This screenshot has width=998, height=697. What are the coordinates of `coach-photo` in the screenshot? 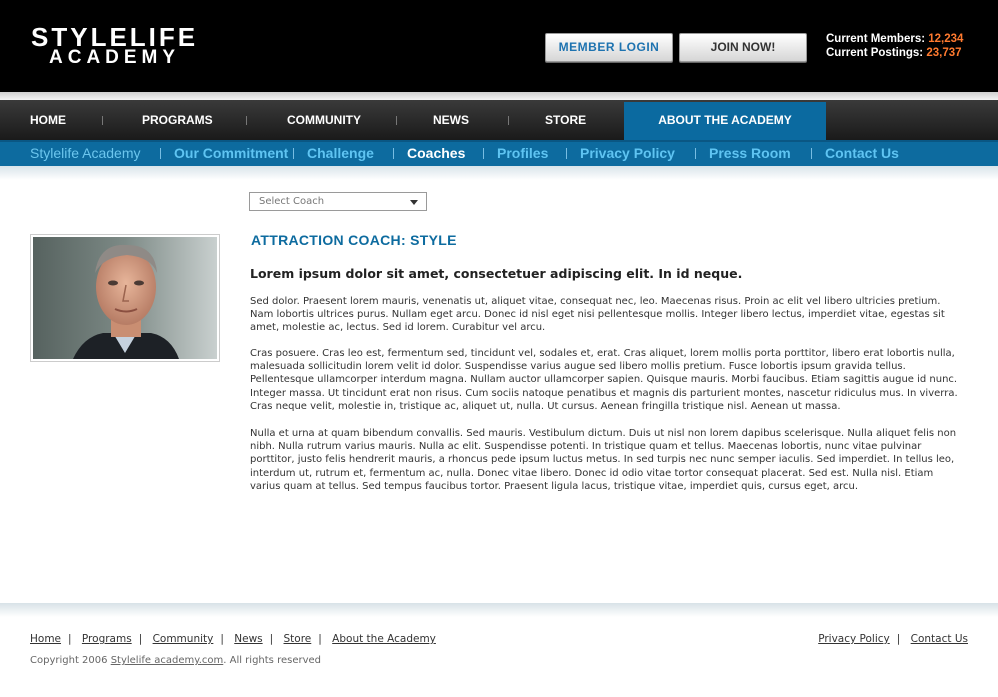 It's located at (125, 298).